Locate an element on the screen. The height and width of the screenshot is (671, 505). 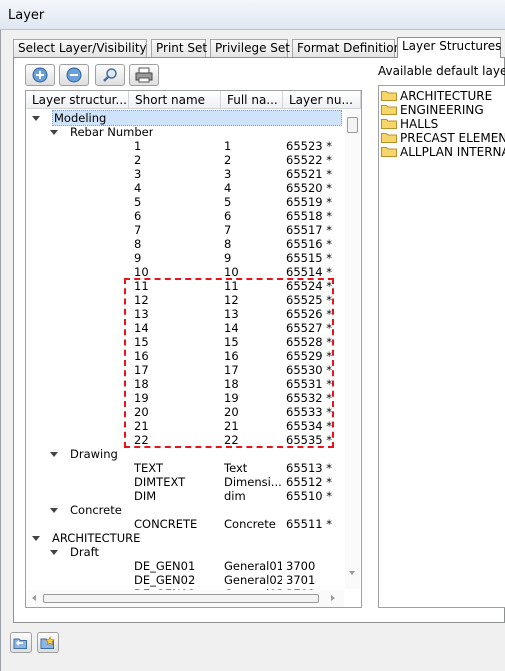
full-name-cell: General02 is located at coordinates (253, 580).